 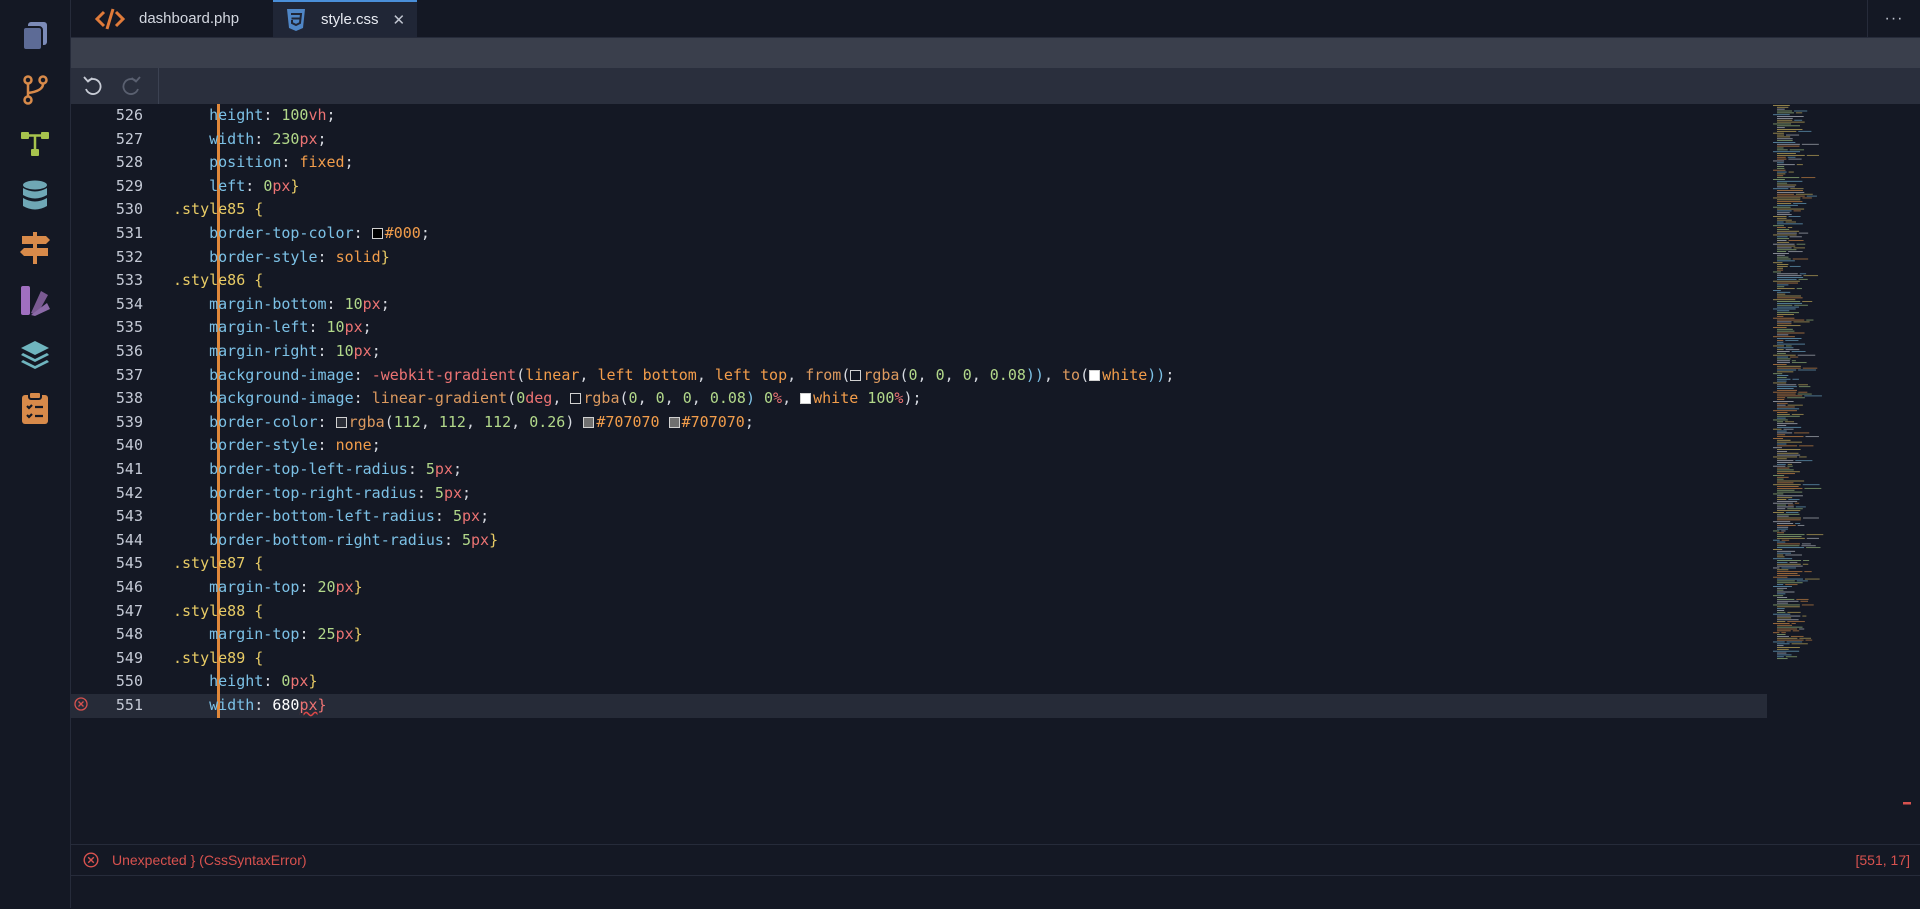 I want to click on line-number: 526, so click(x=129, y=115).